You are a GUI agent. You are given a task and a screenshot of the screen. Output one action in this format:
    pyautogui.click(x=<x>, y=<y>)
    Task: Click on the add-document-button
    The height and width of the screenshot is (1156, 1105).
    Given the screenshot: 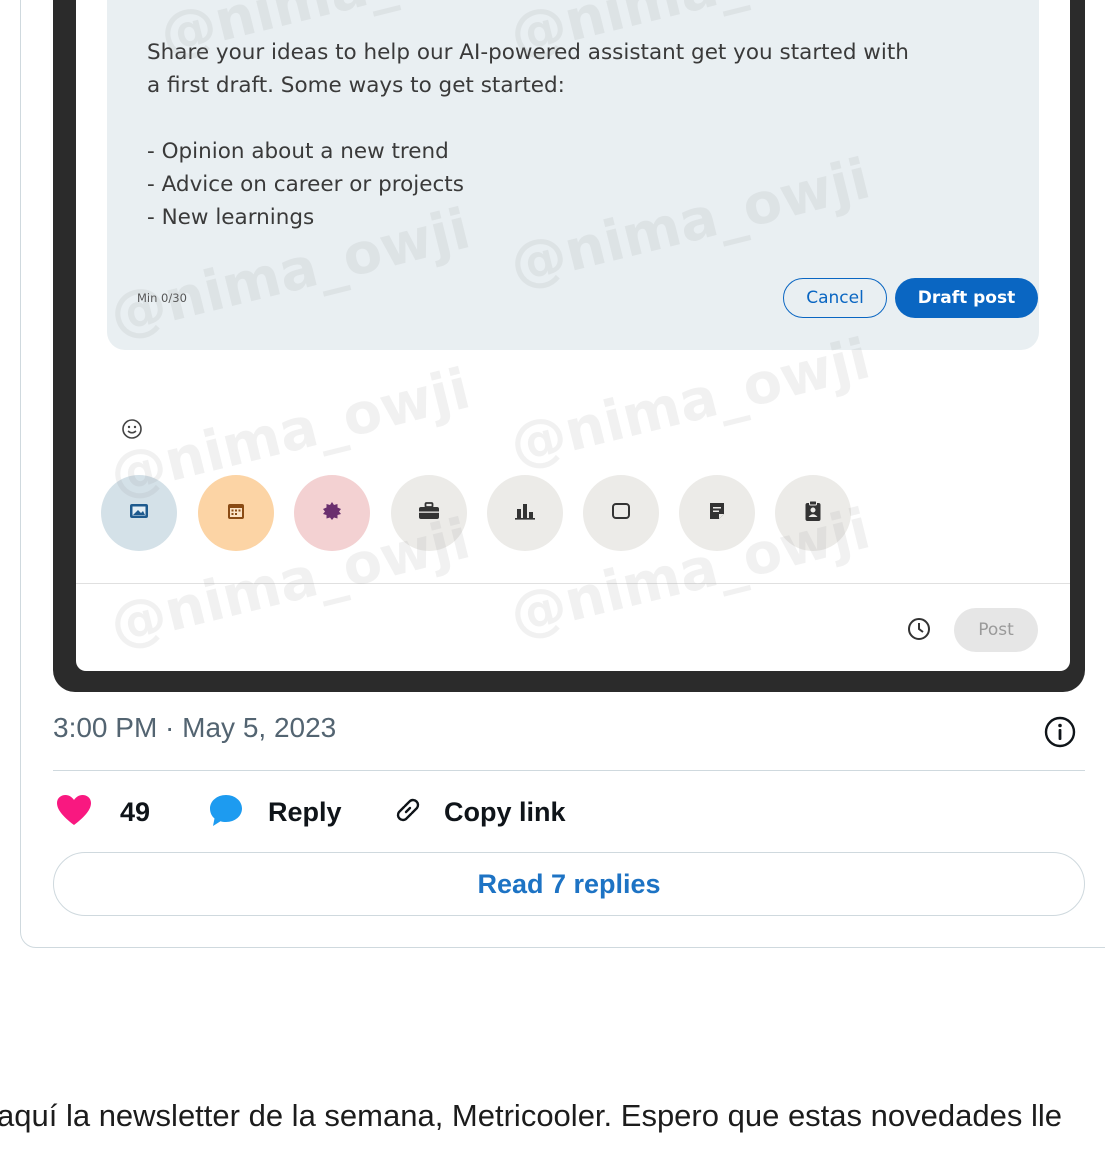 What is the action you would take?
    pyautogui.click(x=717, y=513)
    